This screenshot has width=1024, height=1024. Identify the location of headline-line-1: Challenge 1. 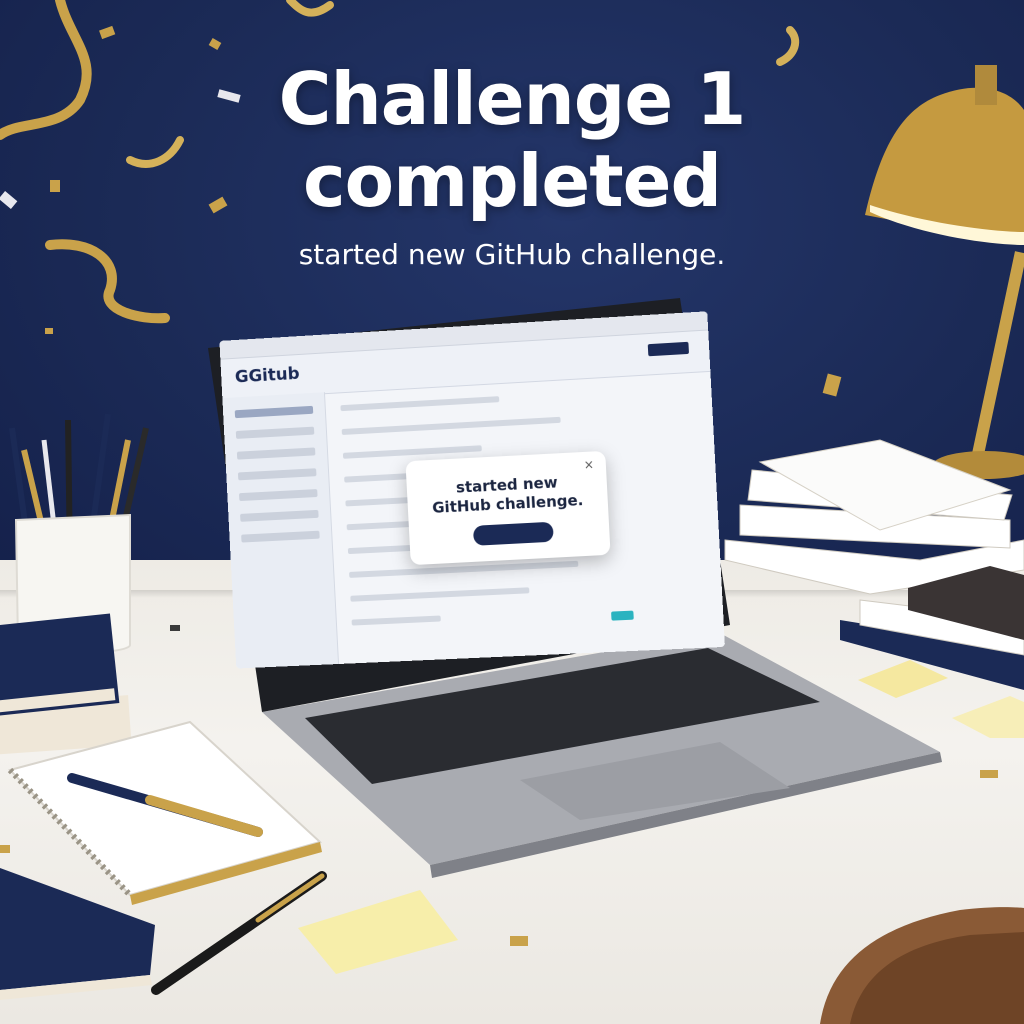
(512, 99).